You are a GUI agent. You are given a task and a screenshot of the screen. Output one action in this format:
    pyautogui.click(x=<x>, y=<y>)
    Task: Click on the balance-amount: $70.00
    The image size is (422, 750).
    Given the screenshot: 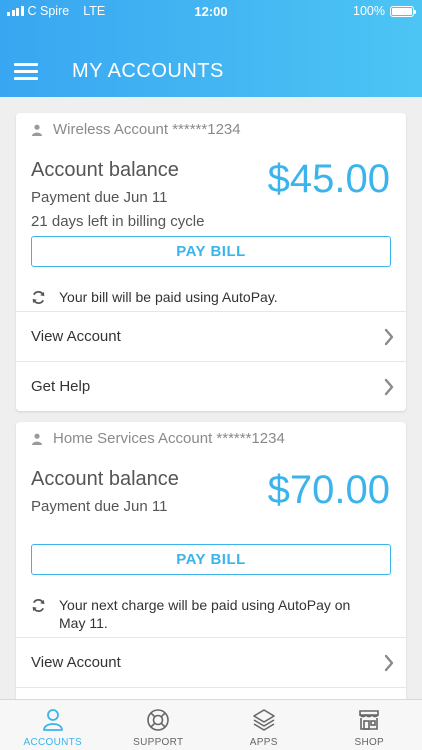 What is the action you would take?
    pyautogui.click(x=328, y=490)
    